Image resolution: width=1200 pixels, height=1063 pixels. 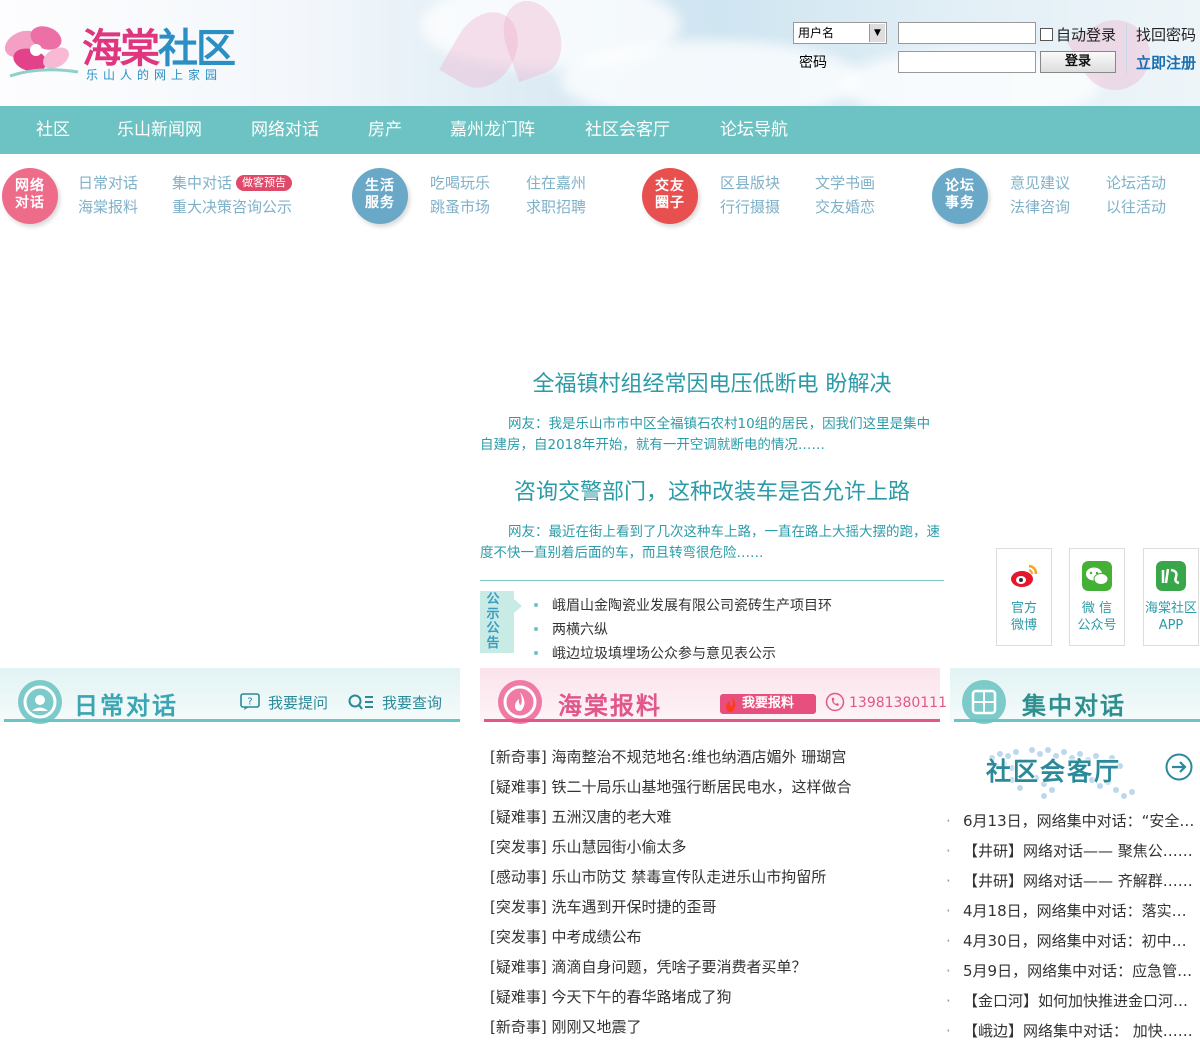 I want to click on main-nav: 社区 乐山新闻网 网络对话 房产 嘉州龙门阵 社区会客厅 论坛导航, so click(x=600, y=130).